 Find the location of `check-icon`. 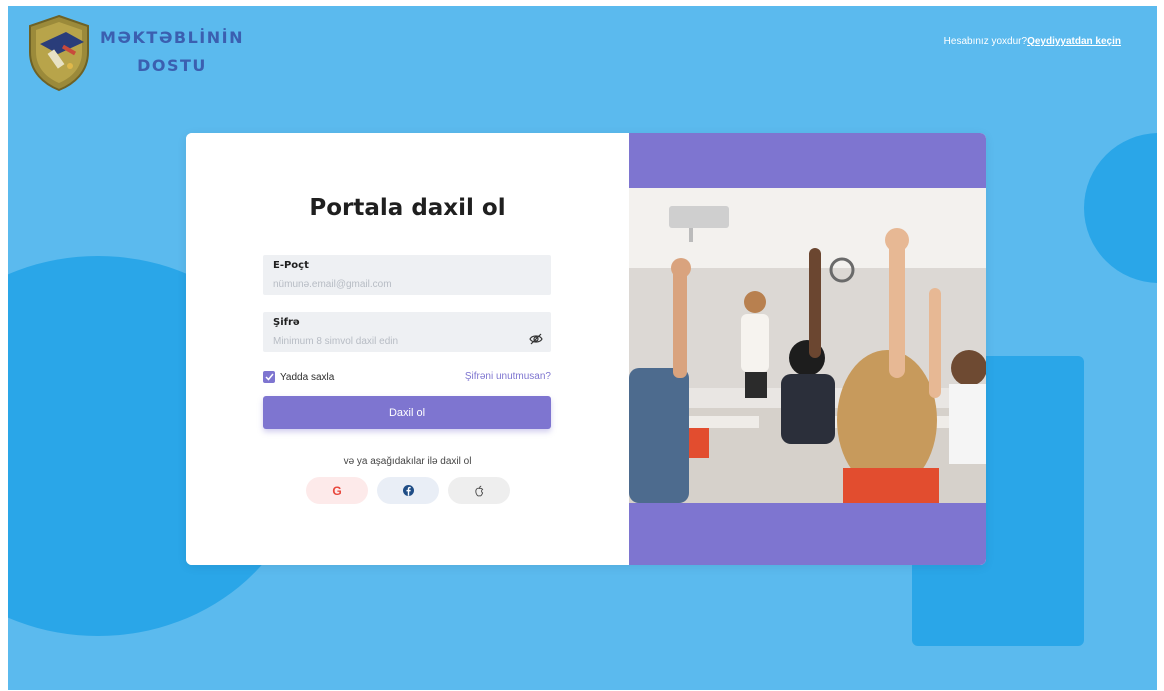

check-icon is located at coordinates (269, 377).